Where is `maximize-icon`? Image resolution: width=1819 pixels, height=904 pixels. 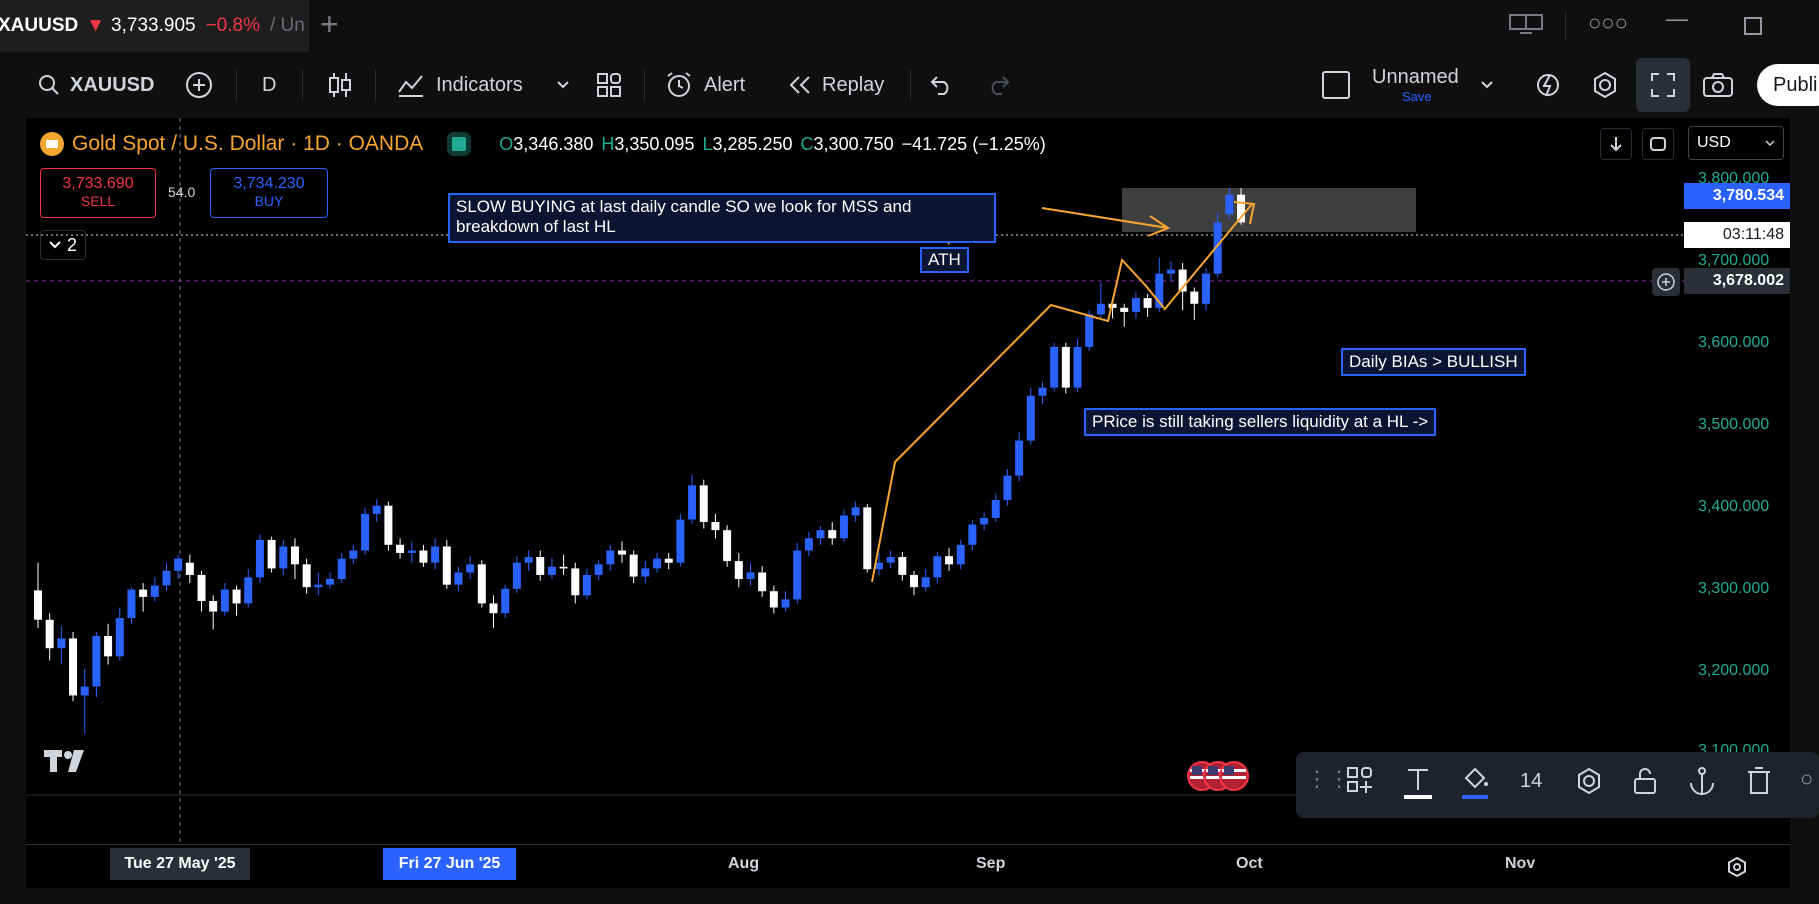
maximize-icon is located at coordinates (1753, 26).